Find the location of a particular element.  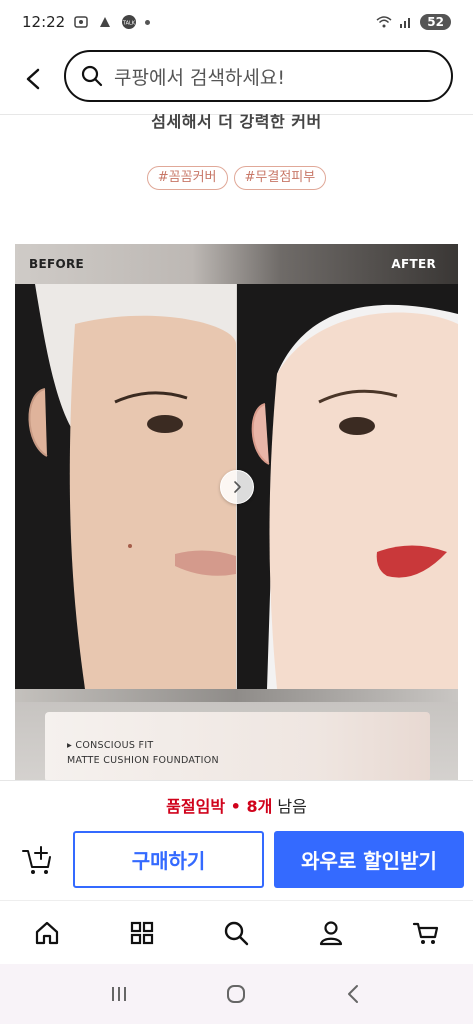

cart-plus-icon is located at coordinates (36, 860).